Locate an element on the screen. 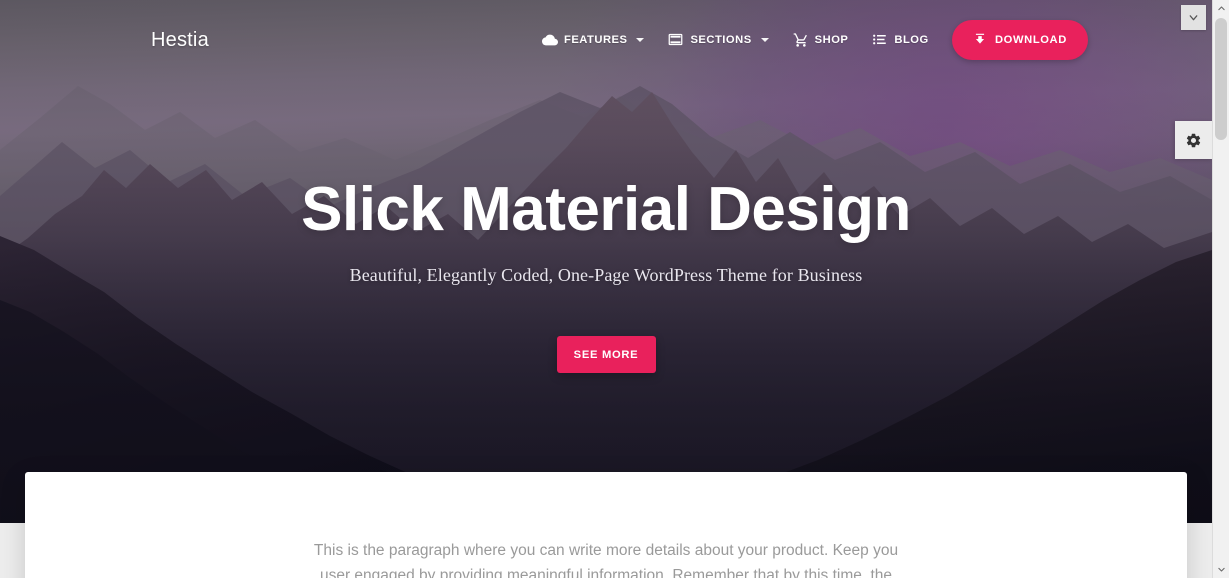  brand-logo: Hestia is located at coordinates (180, 40).